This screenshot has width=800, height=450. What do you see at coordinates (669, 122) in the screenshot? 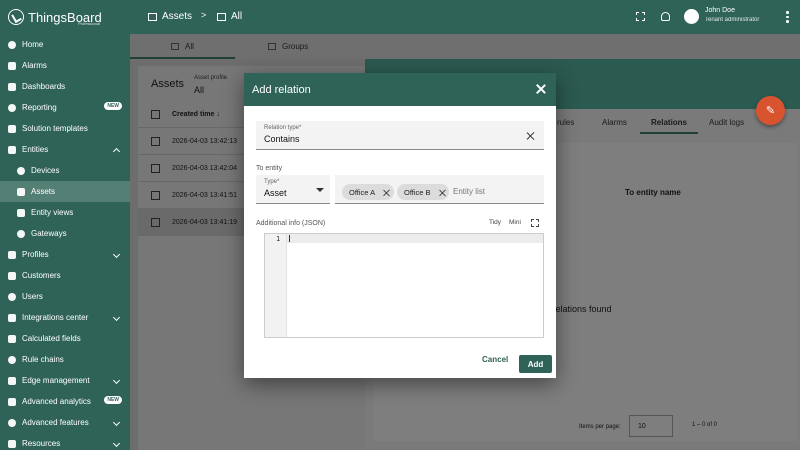
I see `tab-relations: Relations` at bounding box center [669, 122].